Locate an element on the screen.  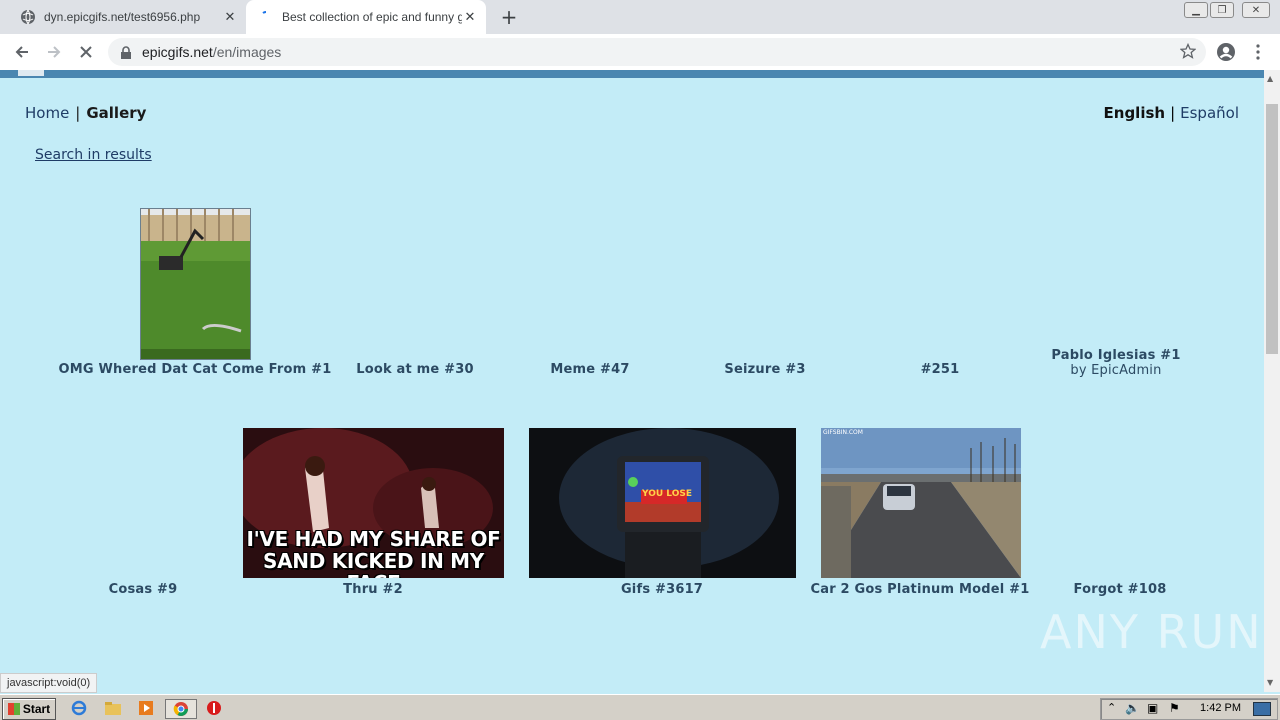
gif-caption: Pablo Iglesias #1 is located at coordinates (1115, 355).